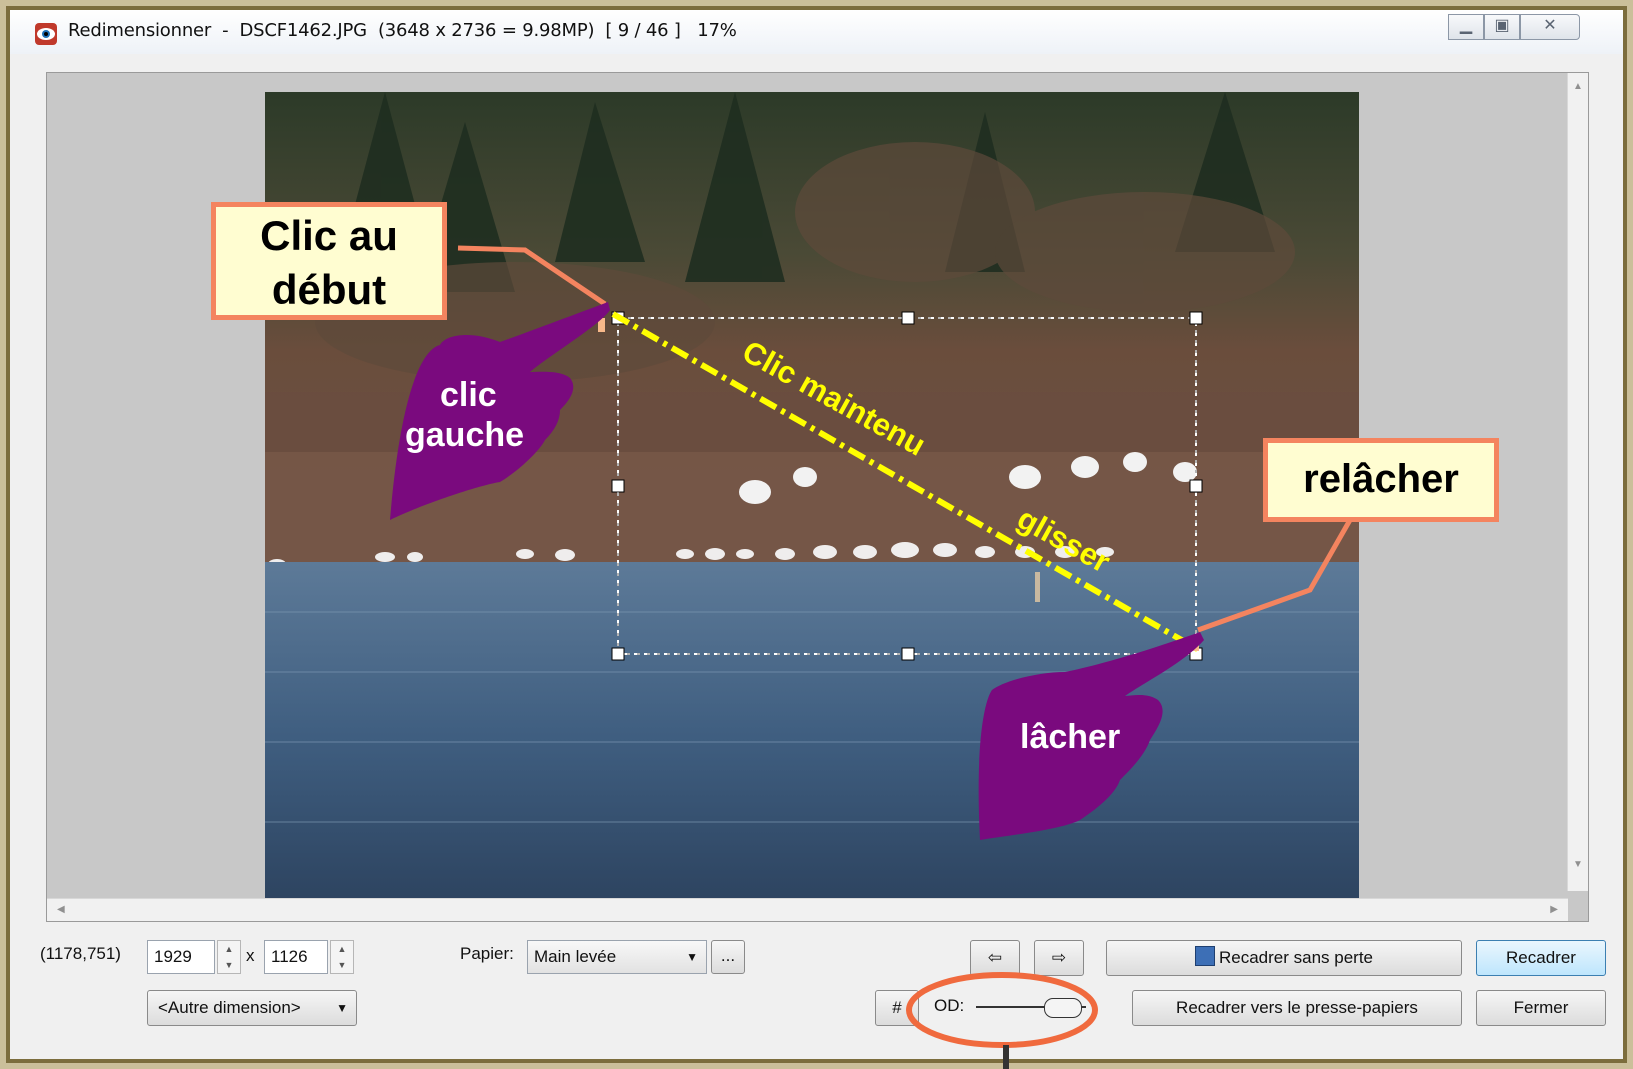 The height and width of the screenshot is (1069, 1633). What do you see at coordinates (1002, 1010) in the screenshot?
I see `od-highlight-circle` at bounding box center [1002, 1010].